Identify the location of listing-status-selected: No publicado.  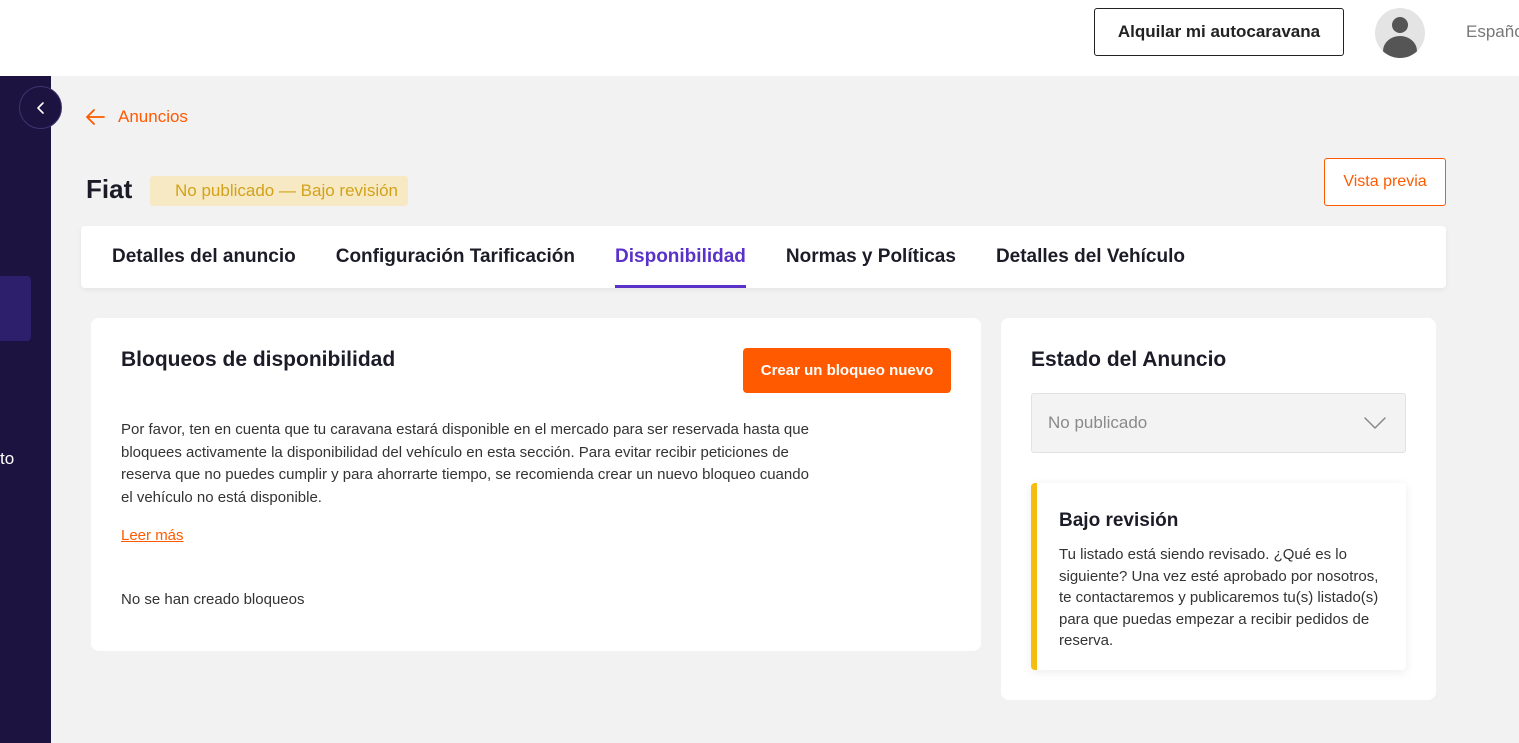
(1098, 422).